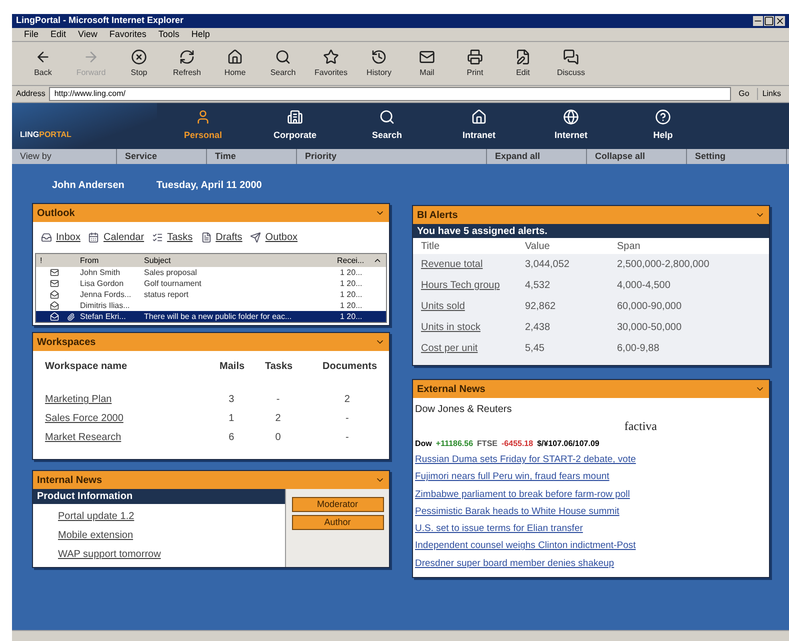  I want to click on ticker-text: $/¥107.06/107.09, so click(568, 444).